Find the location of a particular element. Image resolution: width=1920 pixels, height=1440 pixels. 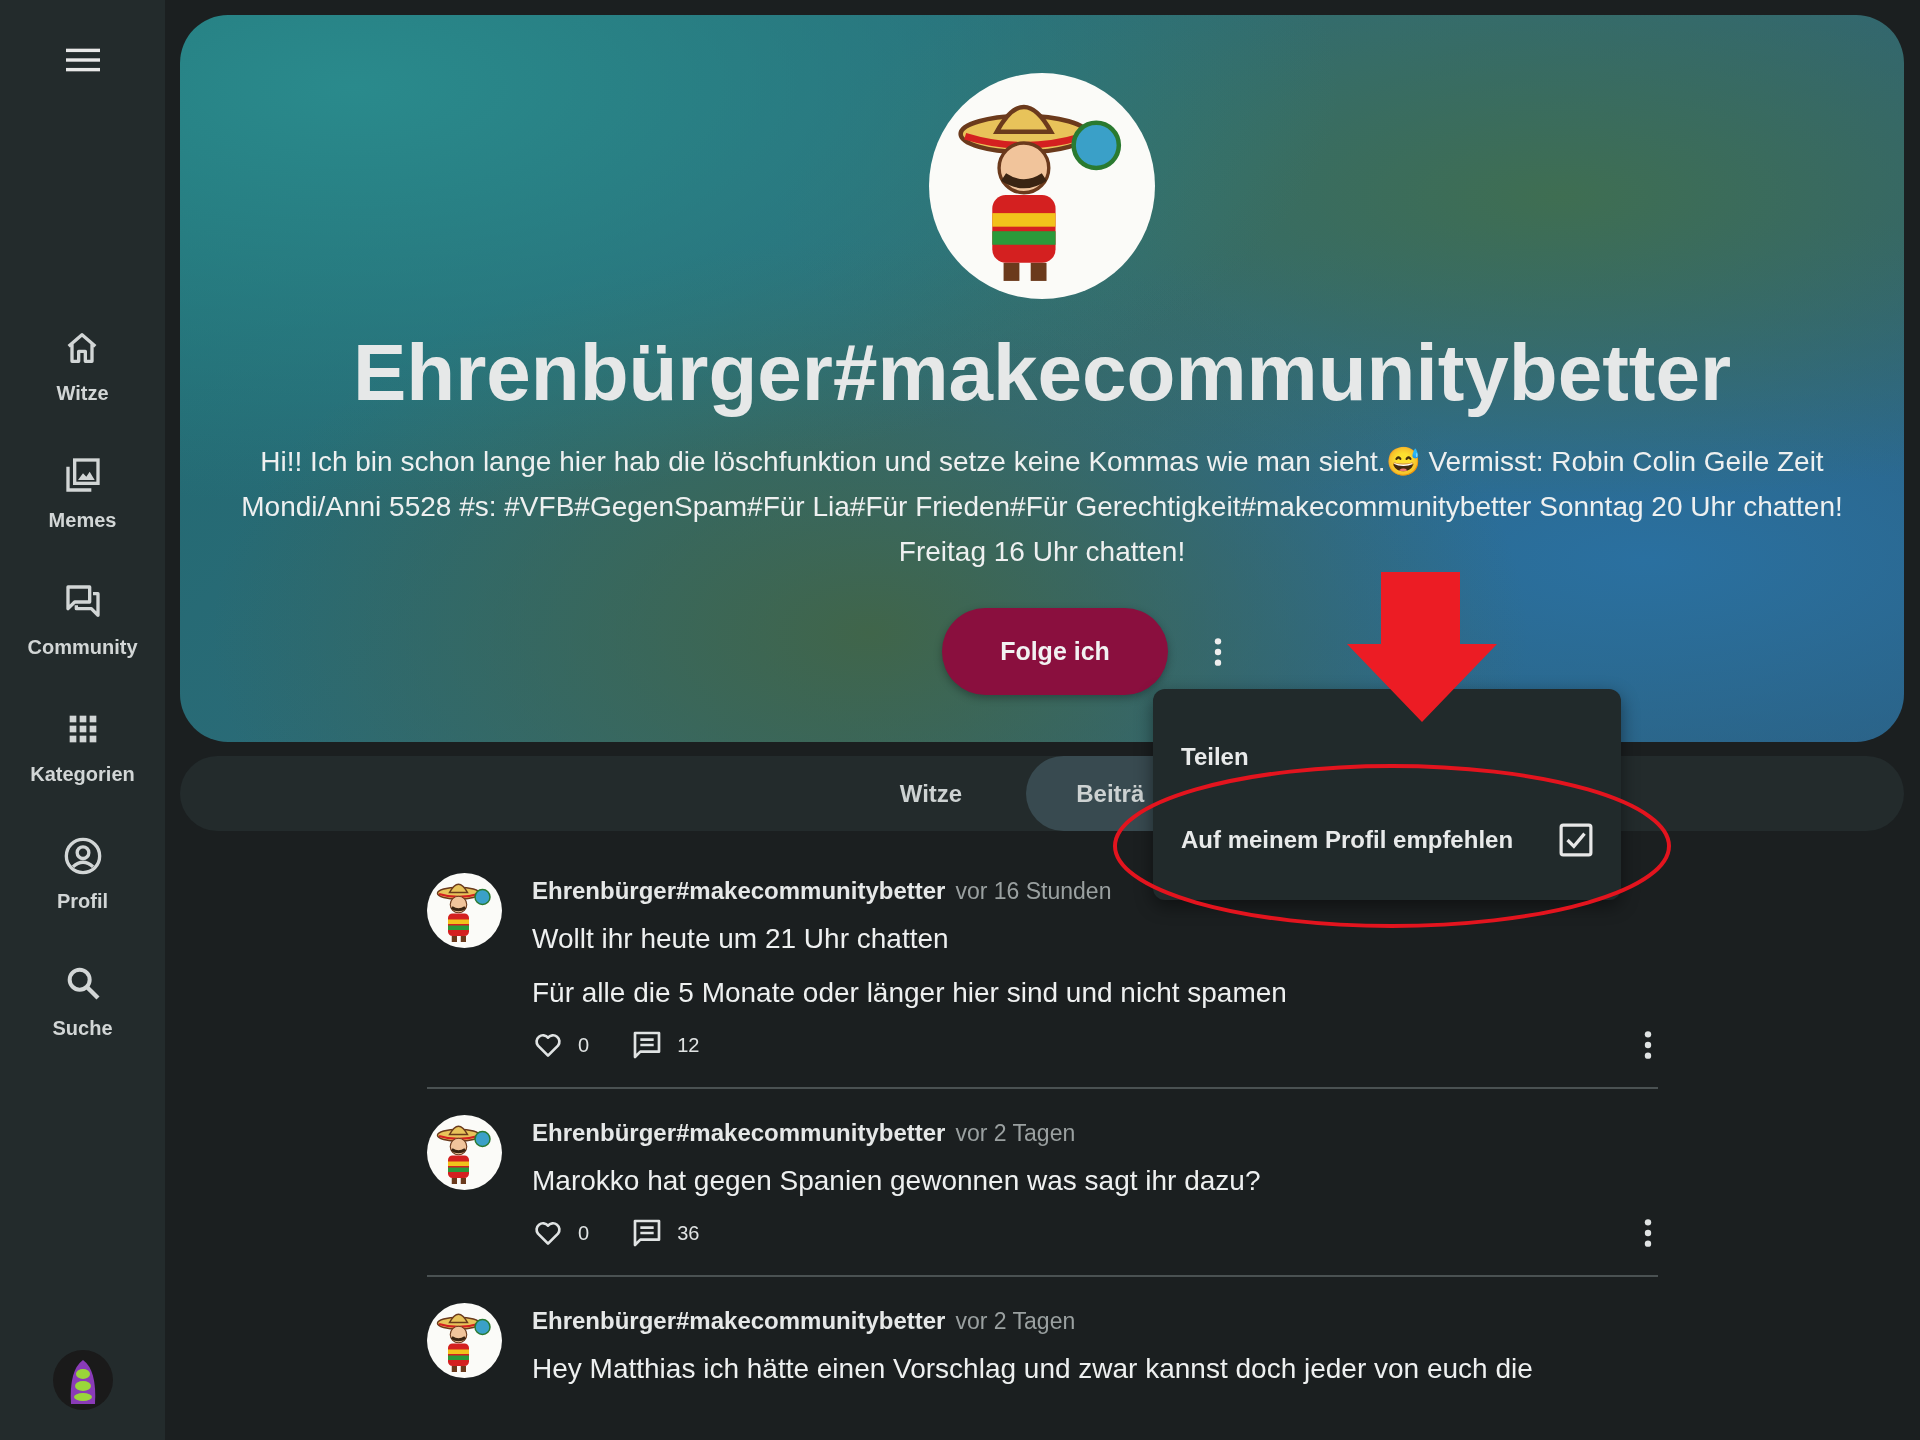

post-title: Marokko hat gegen Spanien gewonnen was sagt ihr dazu? is located at coordinates (897, 1181).